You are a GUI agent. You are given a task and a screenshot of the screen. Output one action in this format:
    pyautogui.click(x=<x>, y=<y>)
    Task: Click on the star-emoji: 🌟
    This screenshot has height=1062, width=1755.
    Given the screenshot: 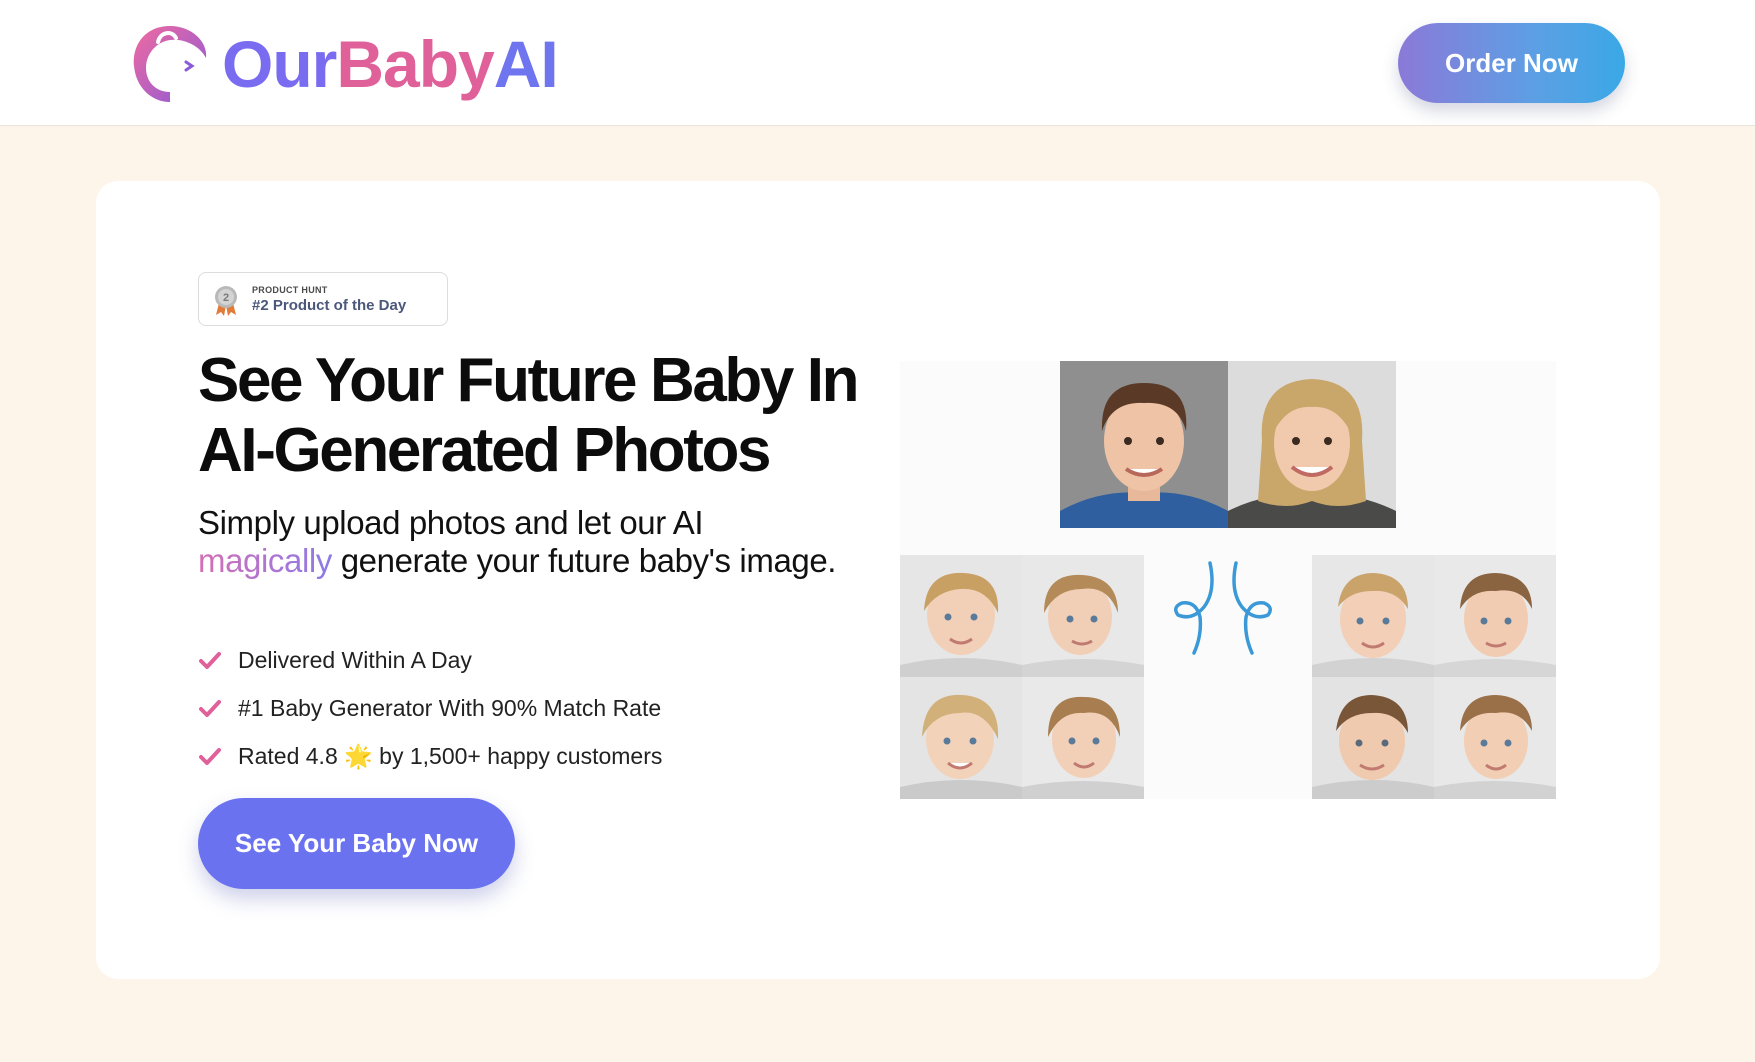 What is the action you would take?
    pyautogui.click(x=358, y=755)
    